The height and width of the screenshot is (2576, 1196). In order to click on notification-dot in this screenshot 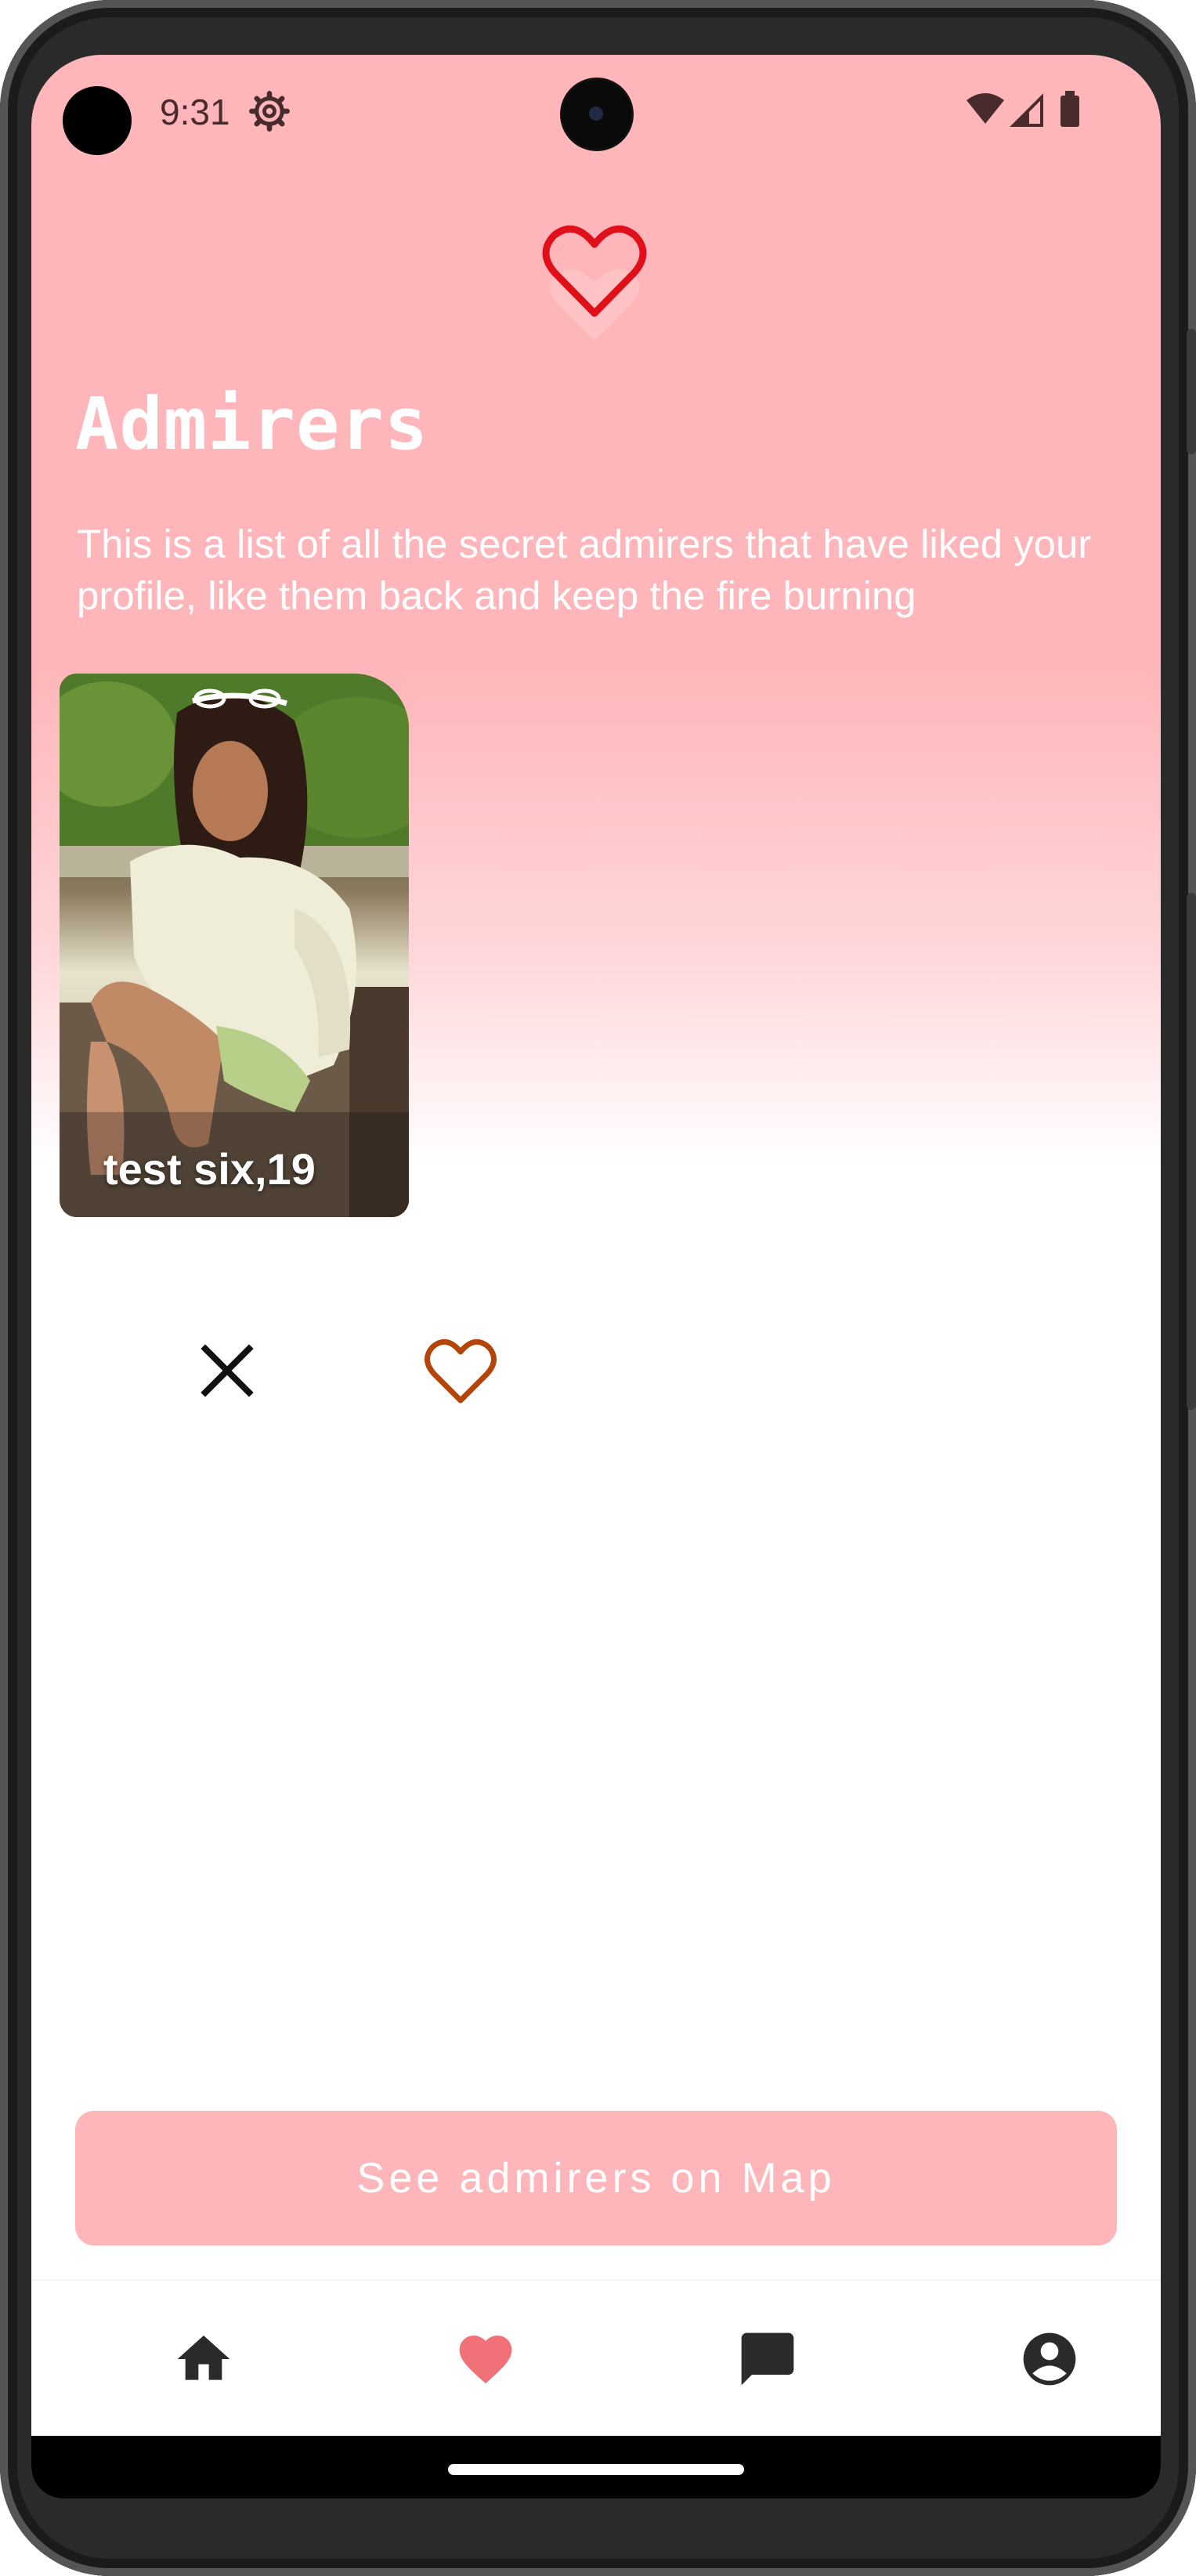, I will do `click(97, 120)`.